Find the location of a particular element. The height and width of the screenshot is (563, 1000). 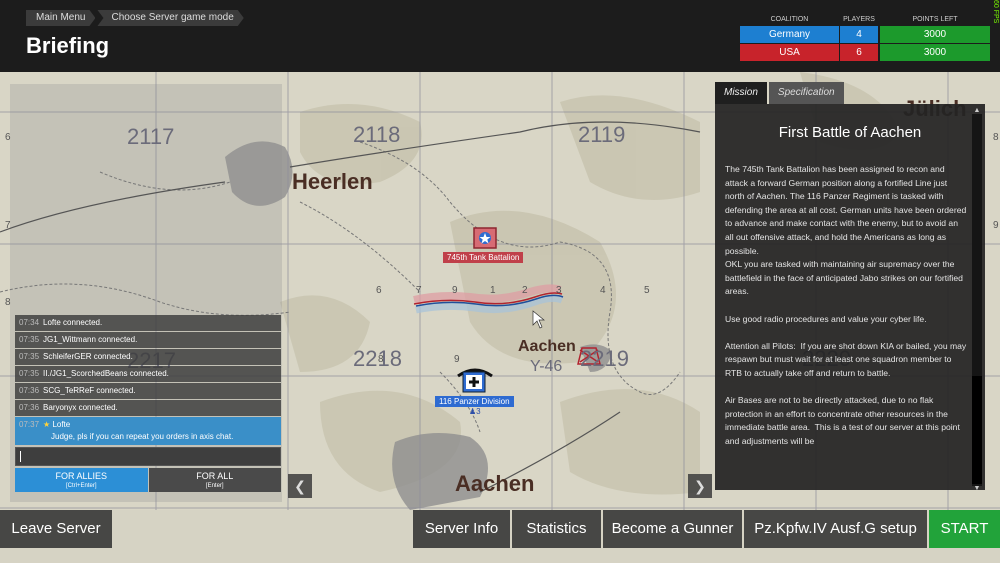

map-next-button: ❯ is located at coordinates (700, 486).